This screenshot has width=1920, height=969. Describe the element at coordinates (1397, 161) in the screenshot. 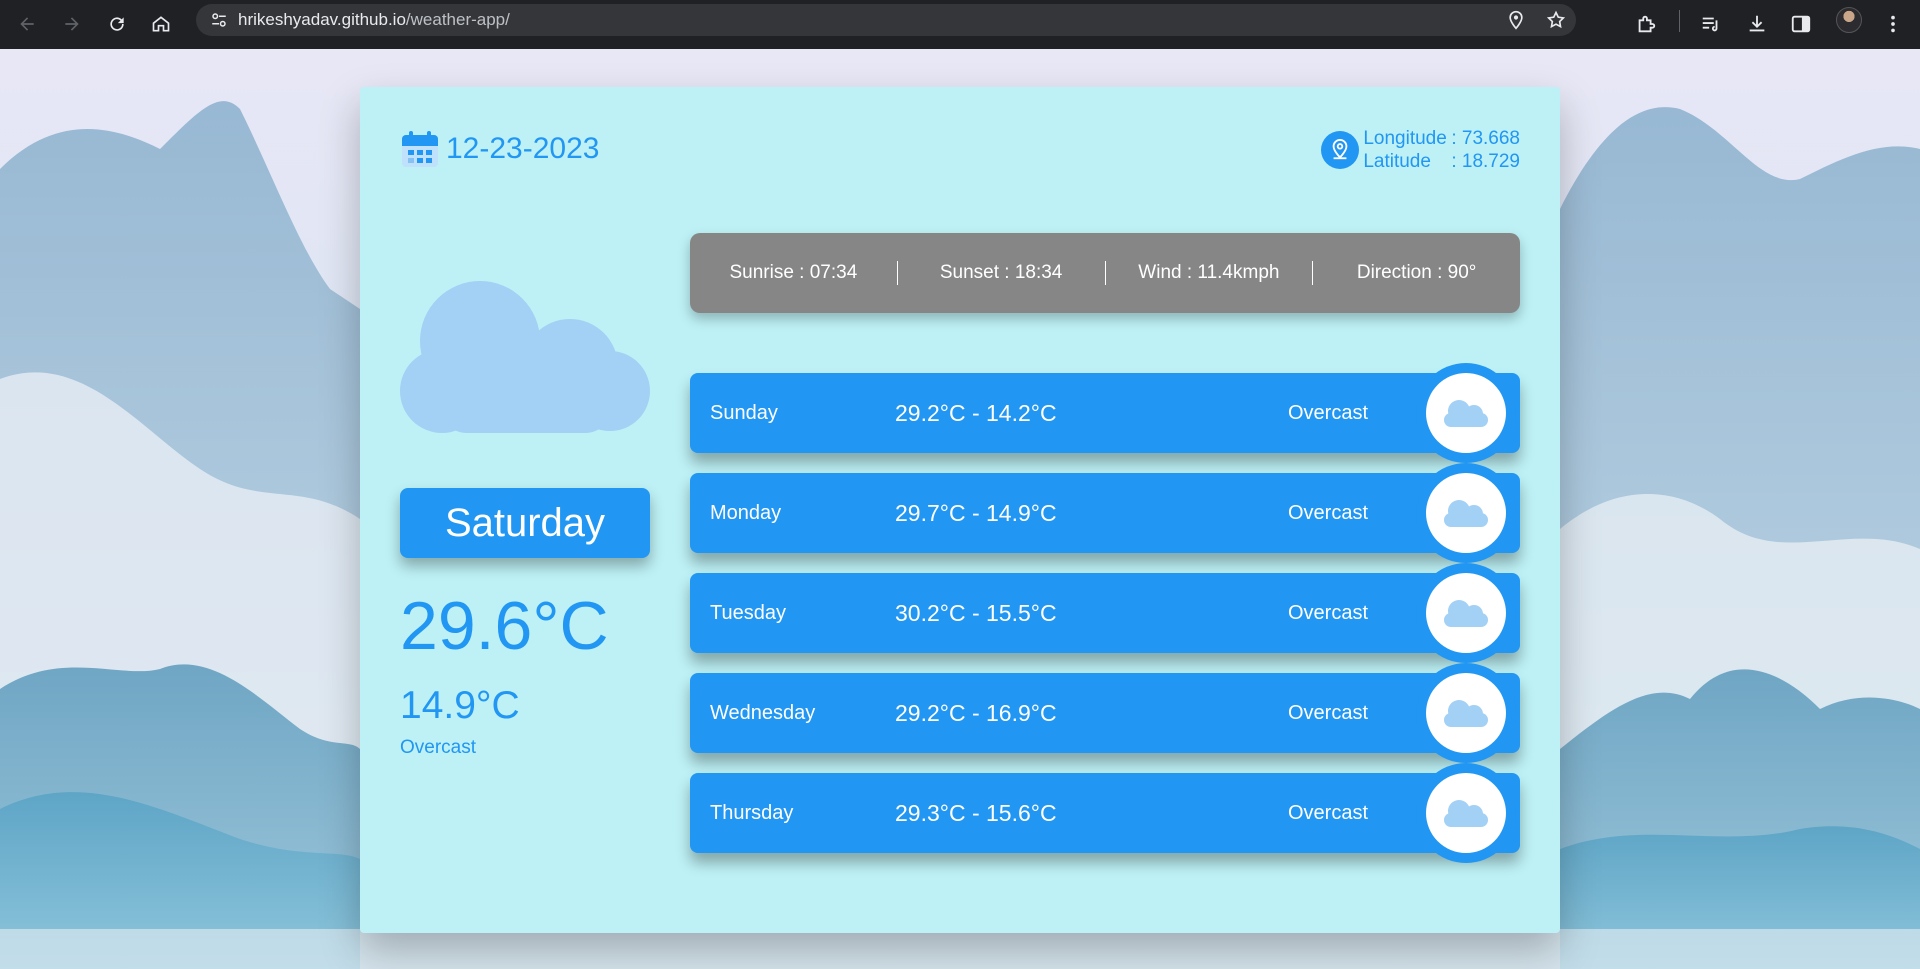

I see `latitude-label: Latitude` at that location.